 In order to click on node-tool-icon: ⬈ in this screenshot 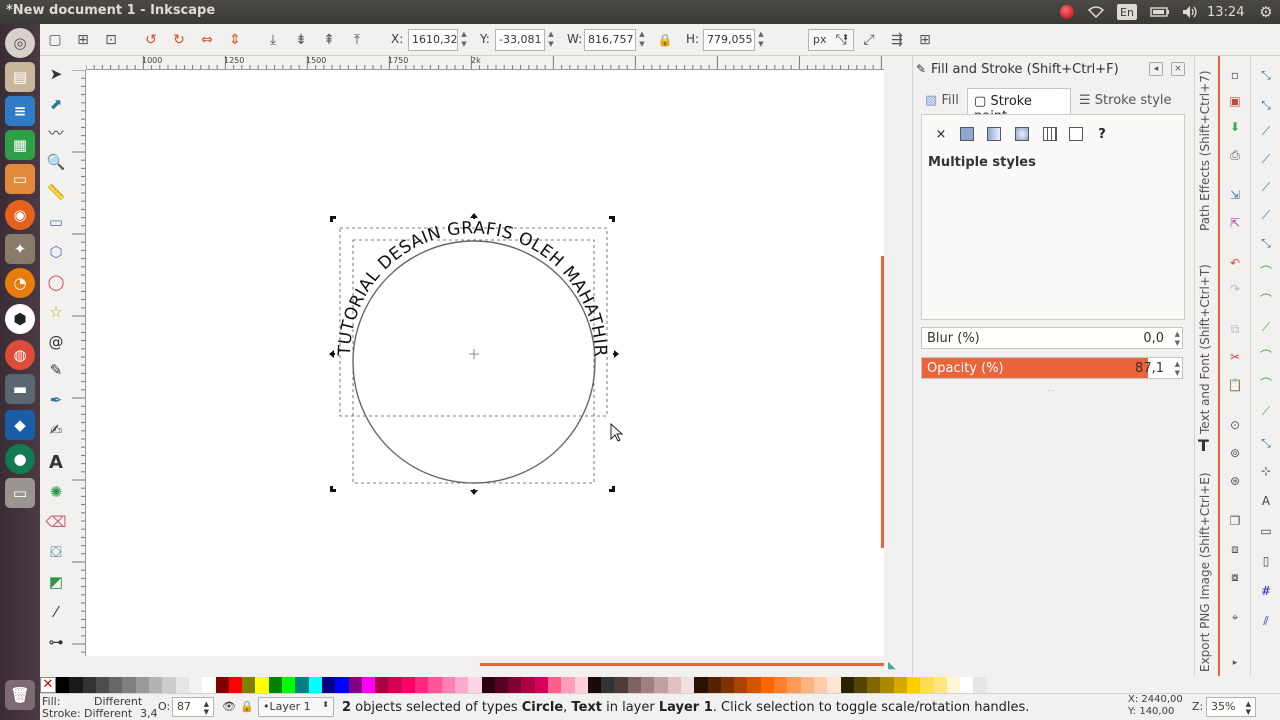, I will do `click(56, 104)`.